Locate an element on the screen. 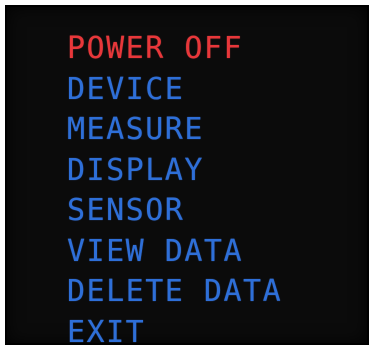 The width and height of the screenshot is (376, 353). menu-item-delete-data: DELETE DATA is located at coordinates (174, 292).